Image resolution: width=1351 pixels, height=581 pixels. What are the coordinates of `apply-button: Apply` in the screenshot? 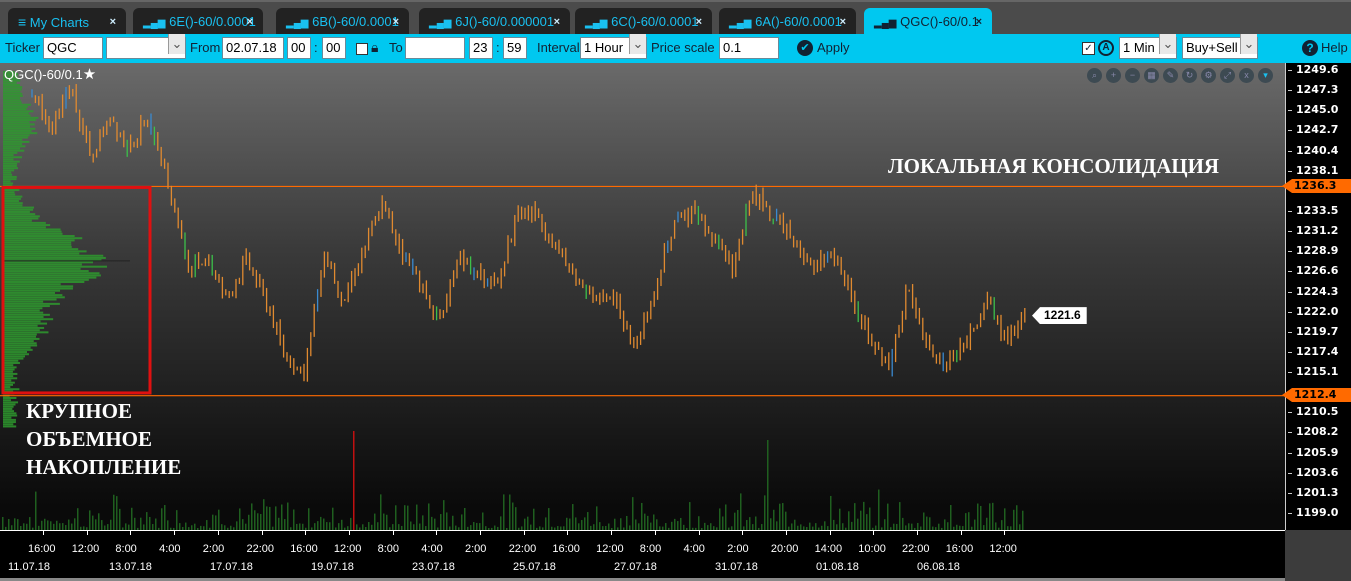 It's located at (833, 47).